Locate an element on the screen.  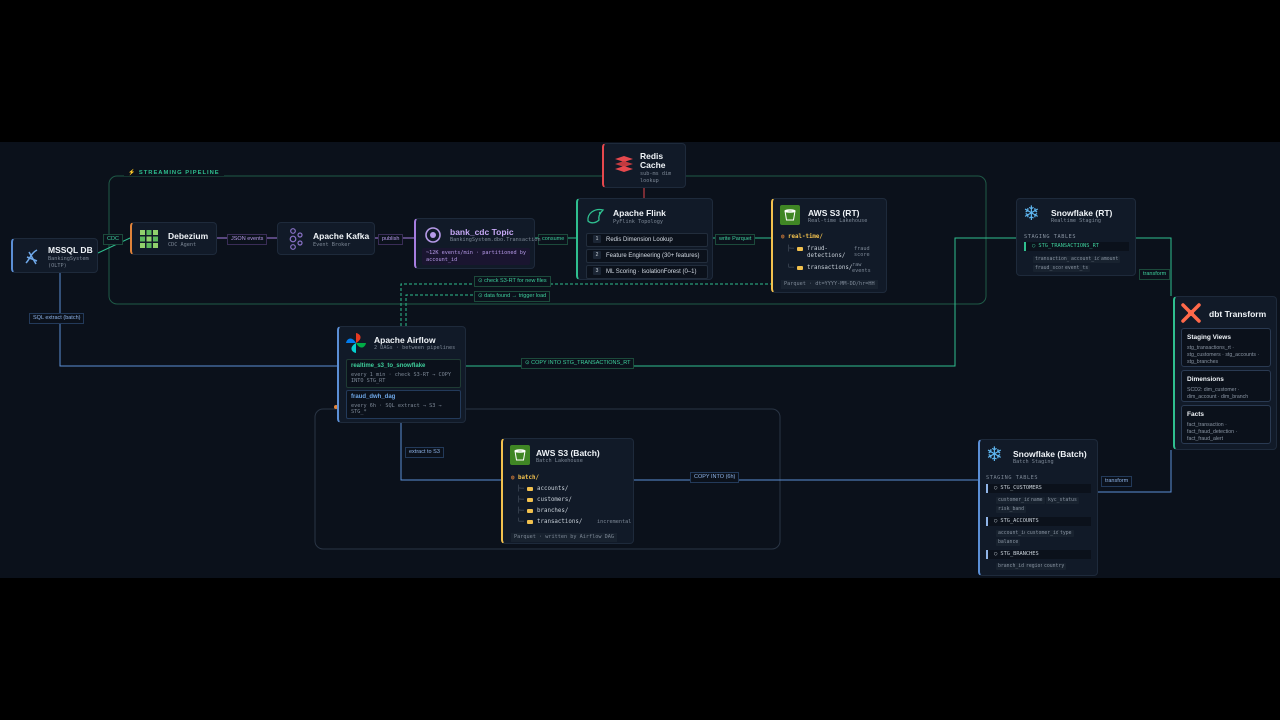
s3-rt-root-label: real-time/ is located at coordinates (805, 237).